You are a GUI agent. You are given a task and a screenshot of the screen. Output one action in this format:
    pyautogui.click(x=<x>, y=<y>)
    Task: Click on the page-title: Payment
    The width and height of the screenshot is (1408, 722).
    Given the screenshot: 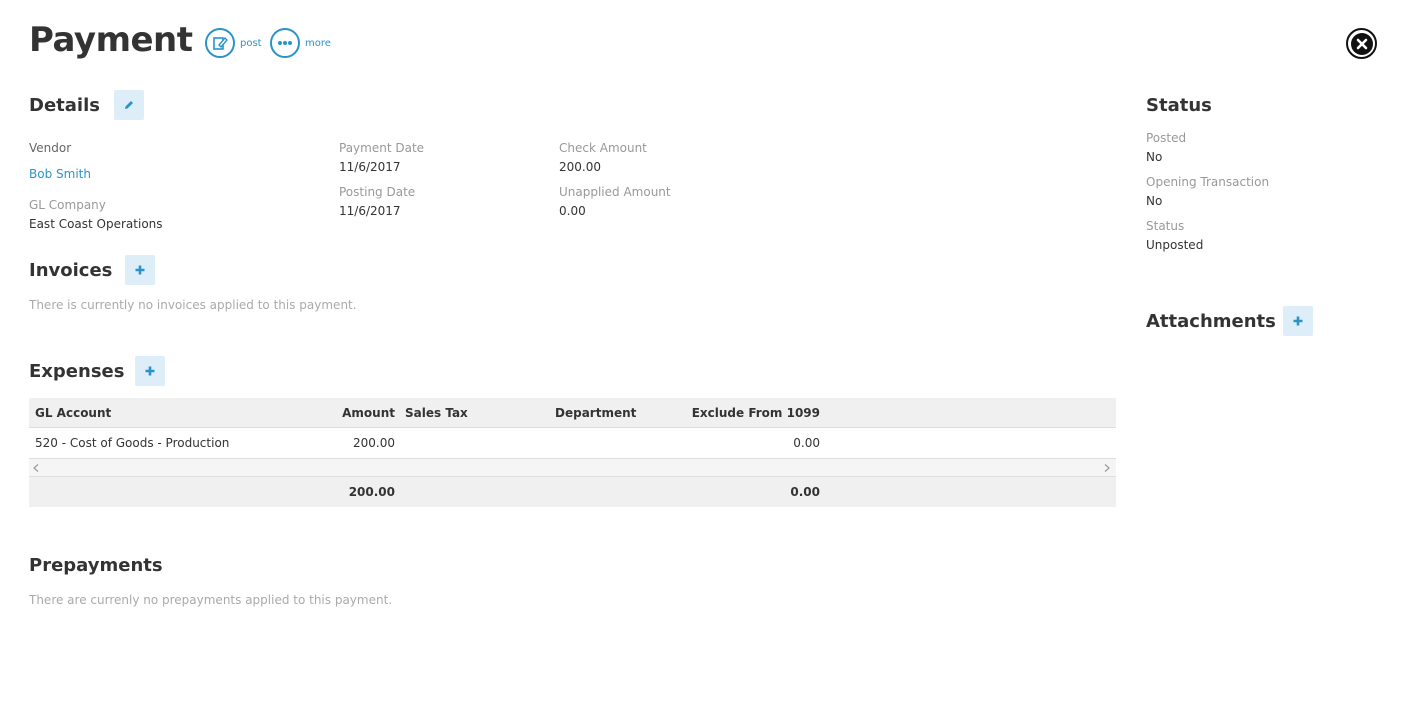 What is the action you would take?
    pyautogui.click(x=111, y=40)
    